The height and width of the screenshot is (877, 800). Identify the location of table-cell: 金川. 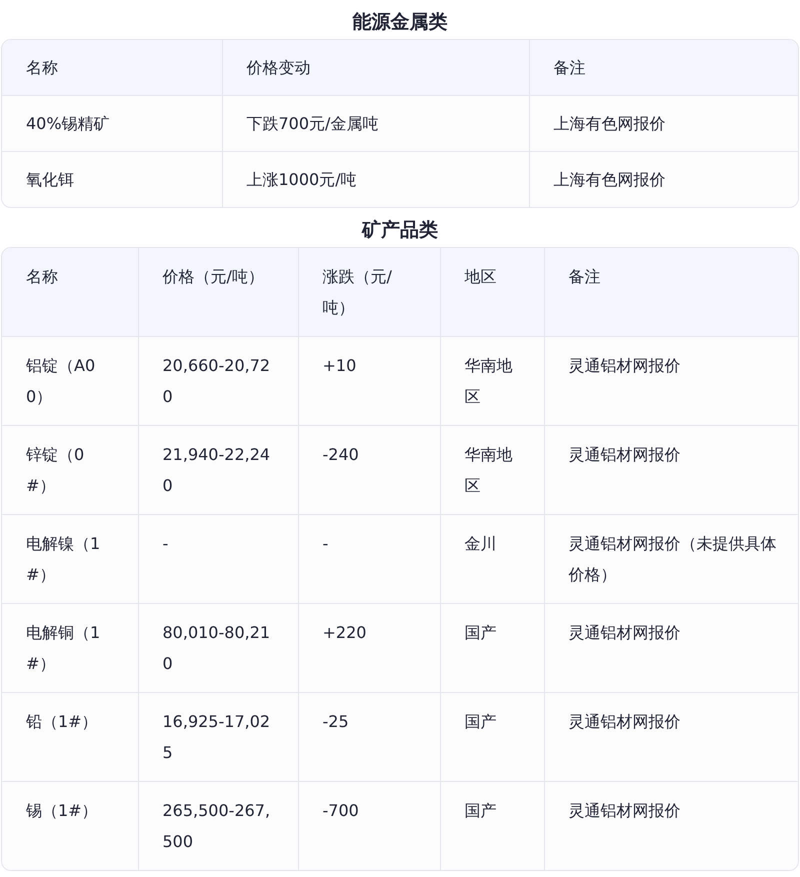
(492, 559).